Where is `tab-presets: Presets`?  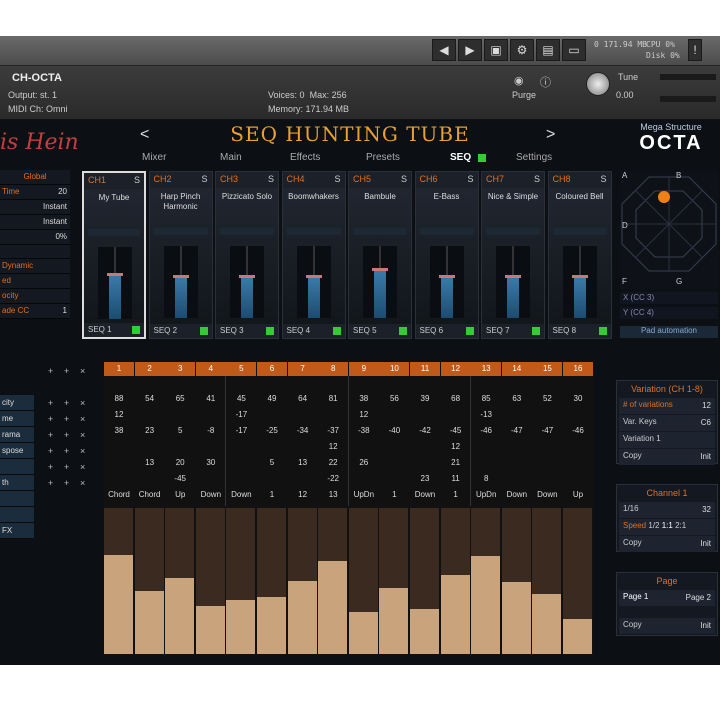
tab-presets: Presets is located at coordinates (383, 157).